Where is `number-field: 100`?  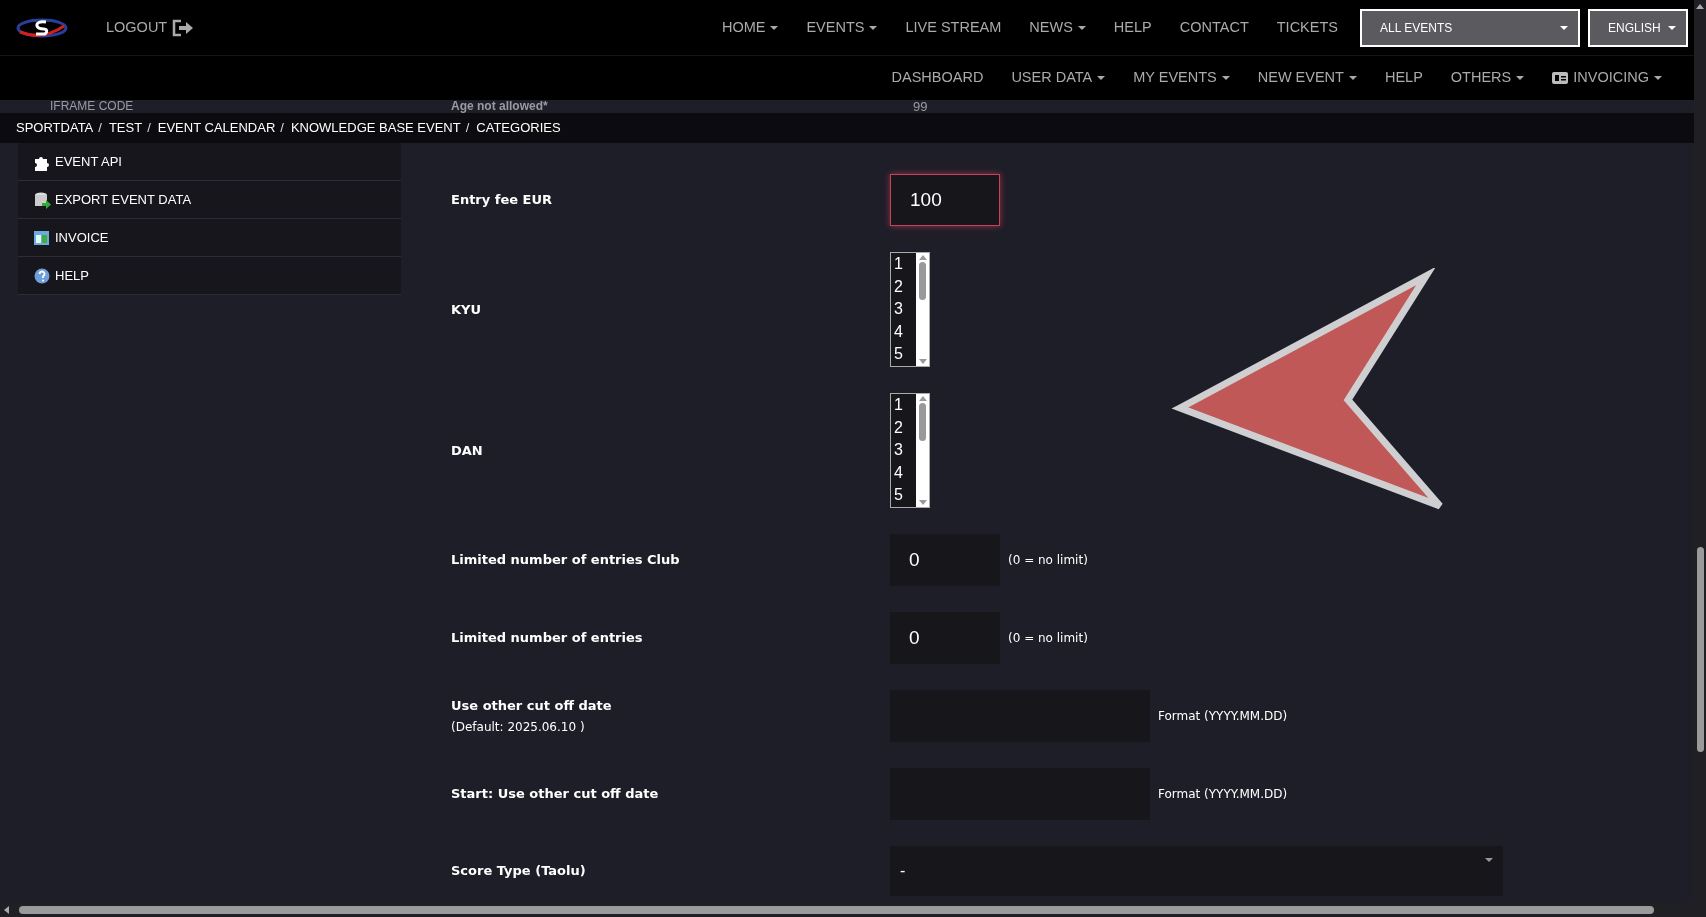 number-field: 100 is located at coordinates (945, 200).